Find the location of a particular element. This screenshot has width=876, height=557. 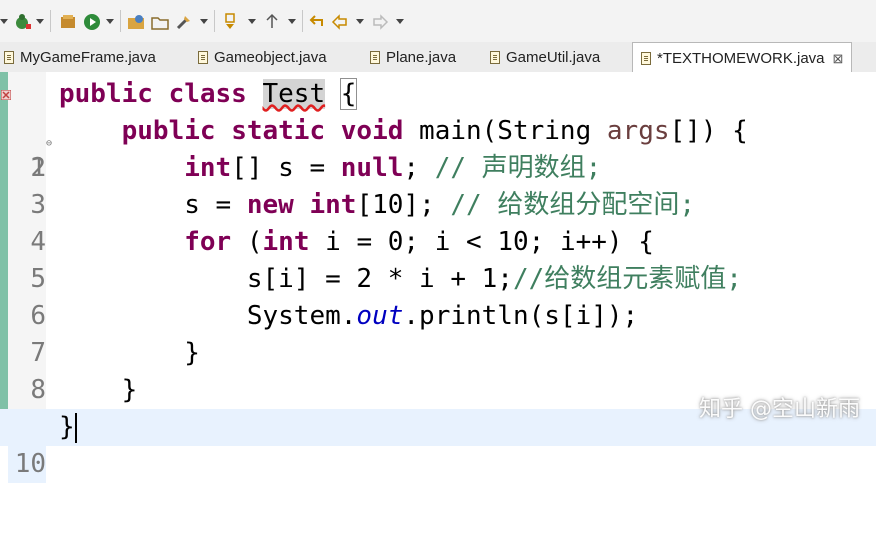

parameter: args is located at coordinates (638, 131).